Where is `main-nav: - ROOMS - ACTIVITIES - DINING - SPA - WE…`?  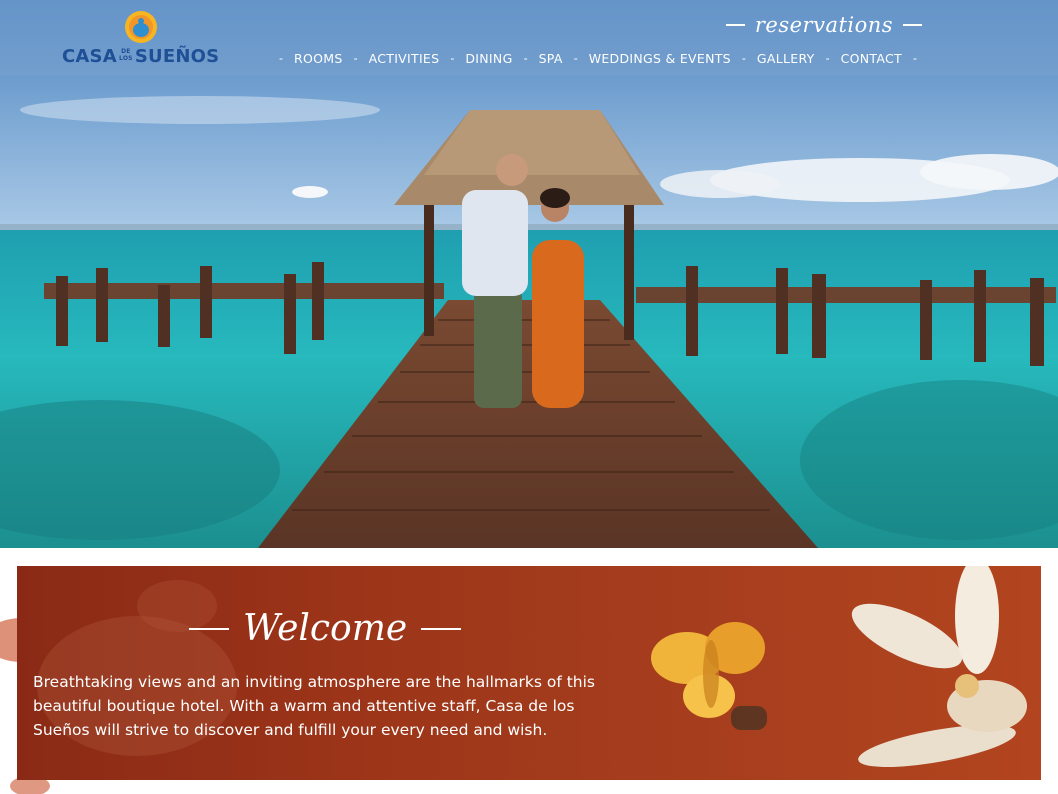 main-nav: - ROOMS - ACTIVITIES - DINING - SPA - WE… is located at coordinates (598, 58).